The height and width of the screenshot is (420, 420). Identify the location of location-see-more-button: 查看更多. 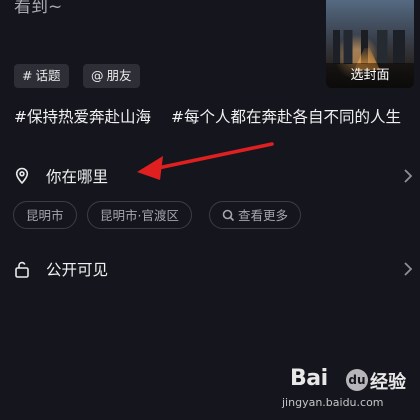
(255, 215).